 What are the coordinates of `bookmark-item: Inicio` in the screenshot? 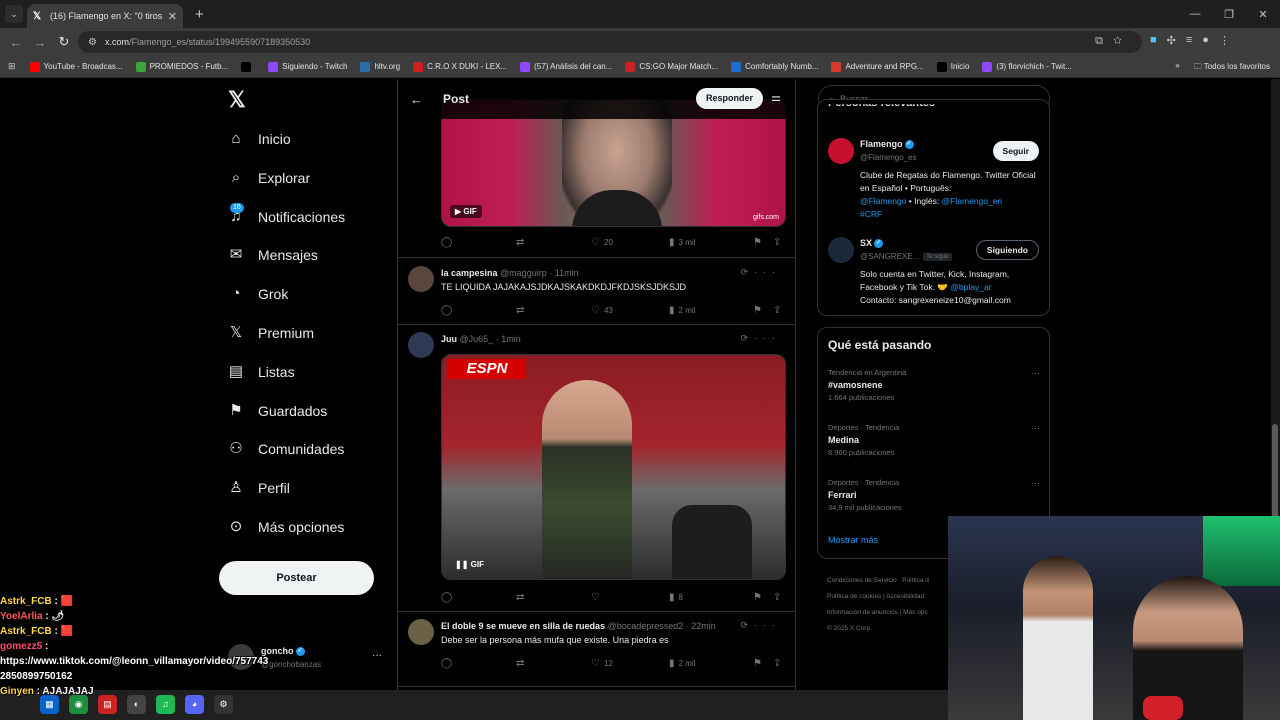 It's located at (952, 66).